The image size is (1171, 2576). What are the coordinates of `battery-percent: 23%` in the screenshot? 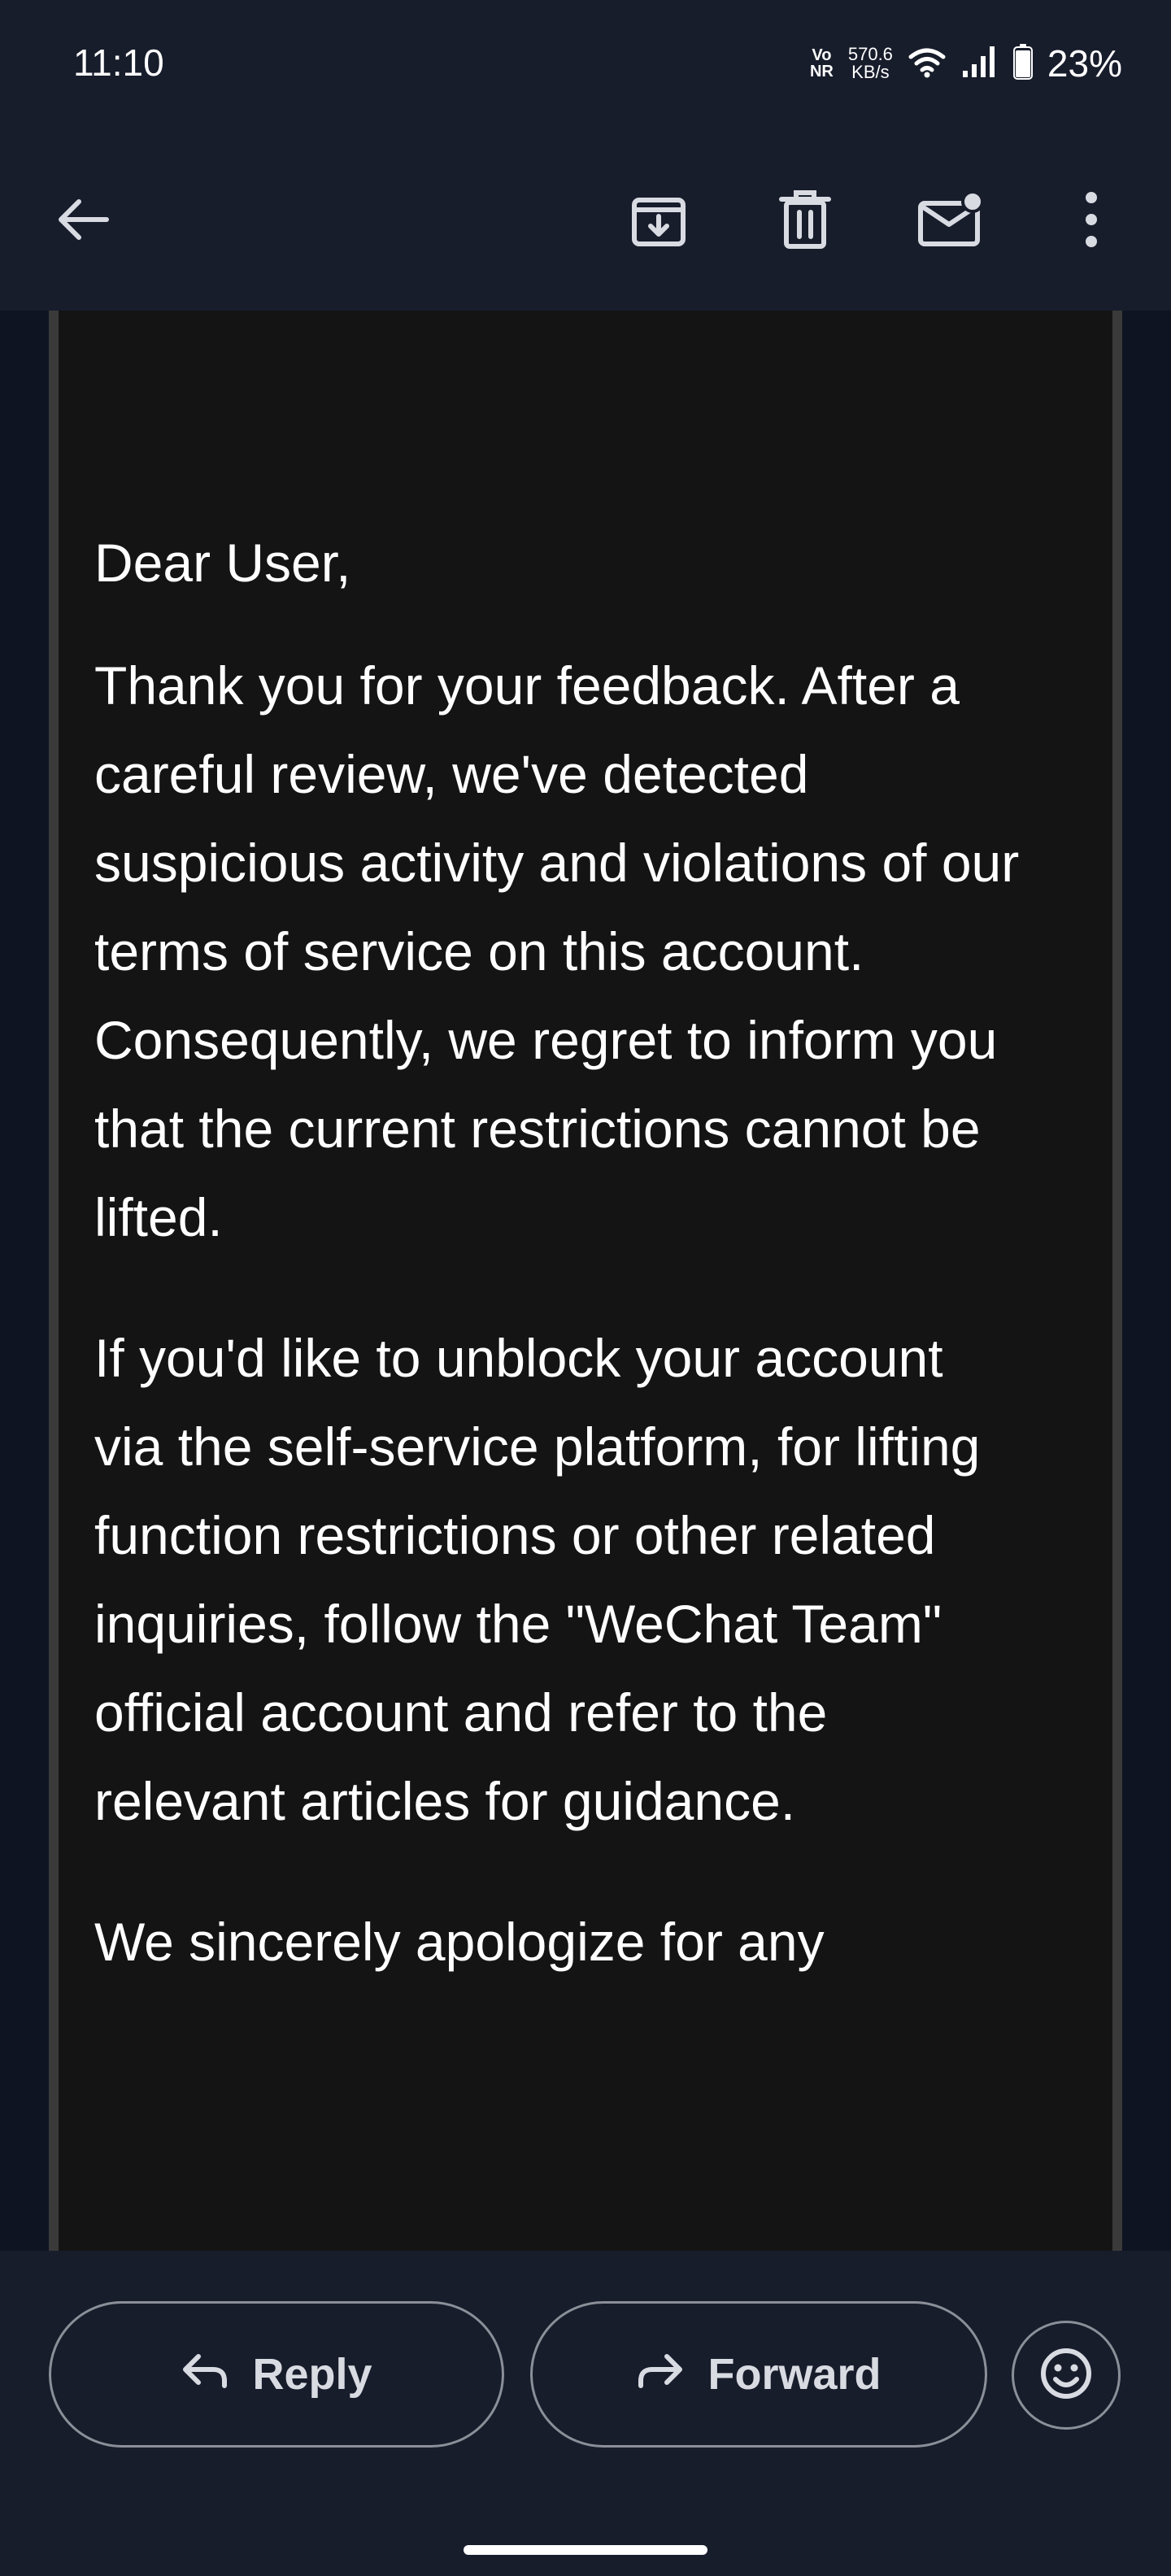 It's located at (1084, 64).